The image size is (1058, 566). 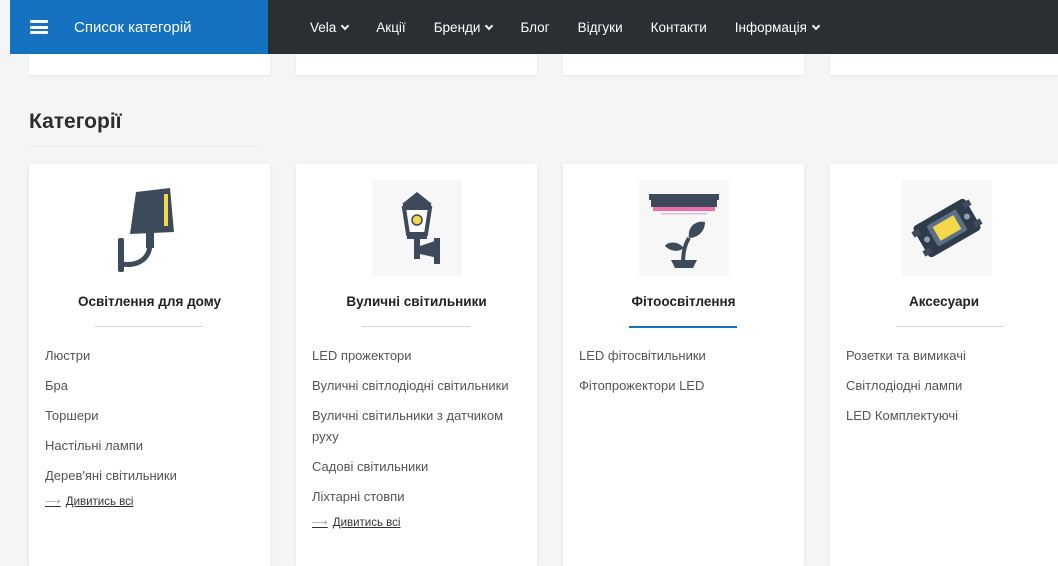 What do you see at coordinates (151, 385) in the screenshot?
I see `subcategory-link: Бра` at bounding box center [151, 385].